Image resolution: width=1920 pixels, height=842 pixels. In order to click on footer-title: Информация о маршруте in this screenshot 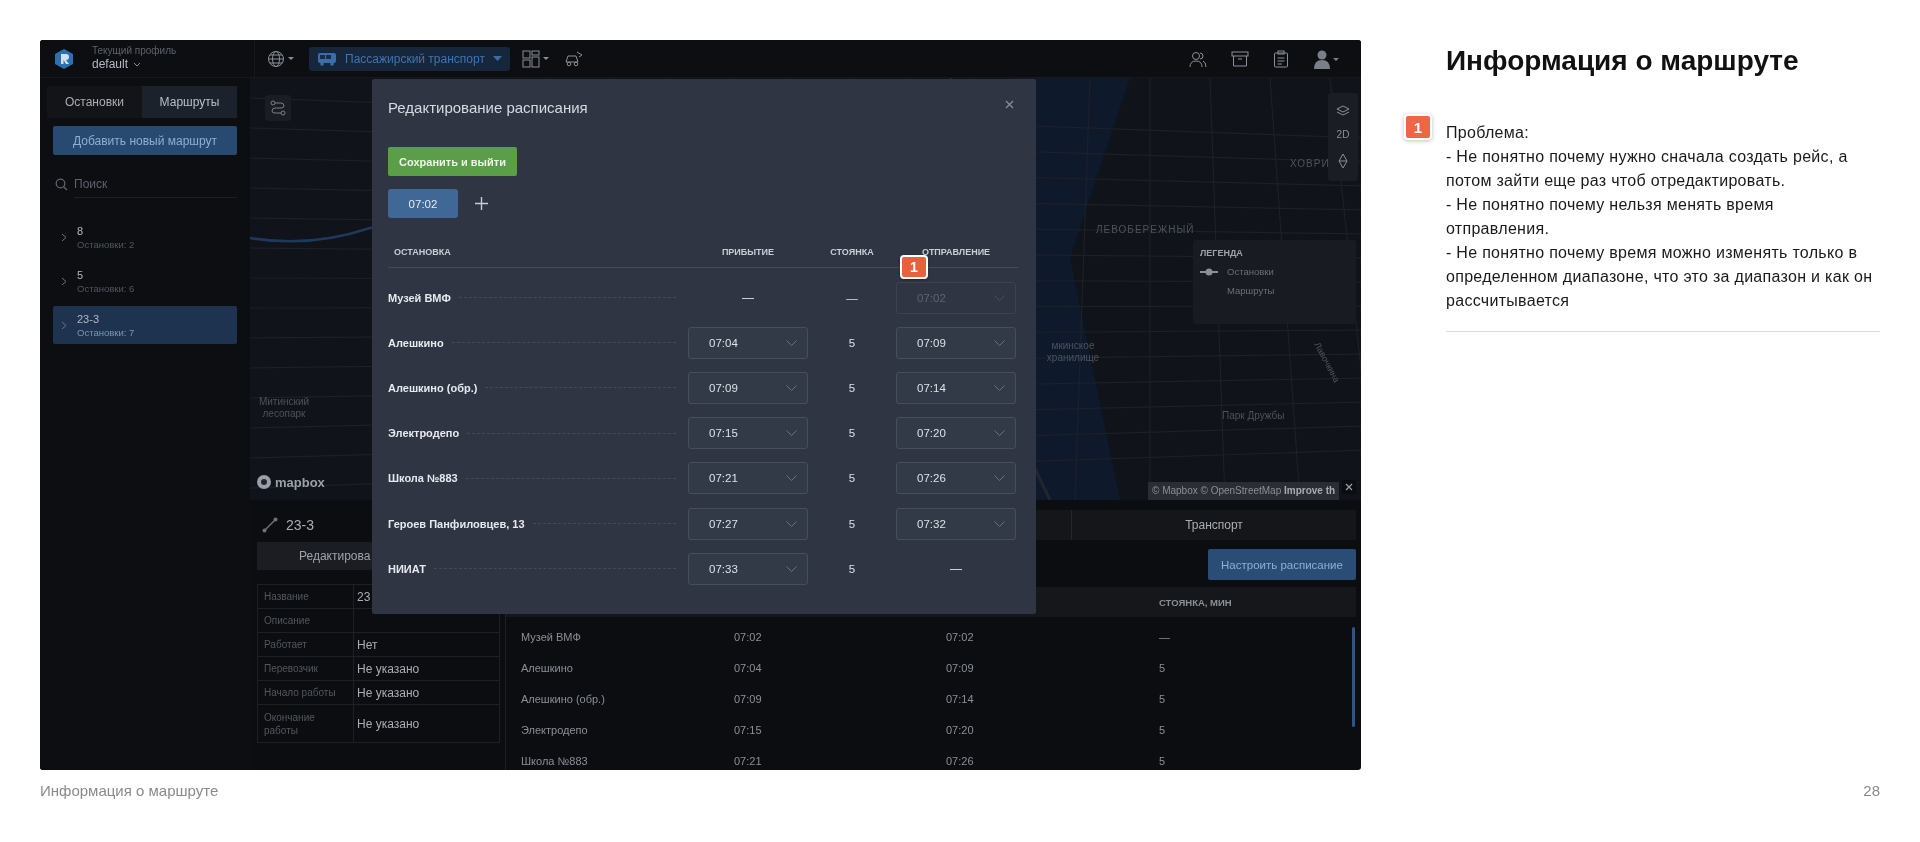, I will do `click(129, 790)`.